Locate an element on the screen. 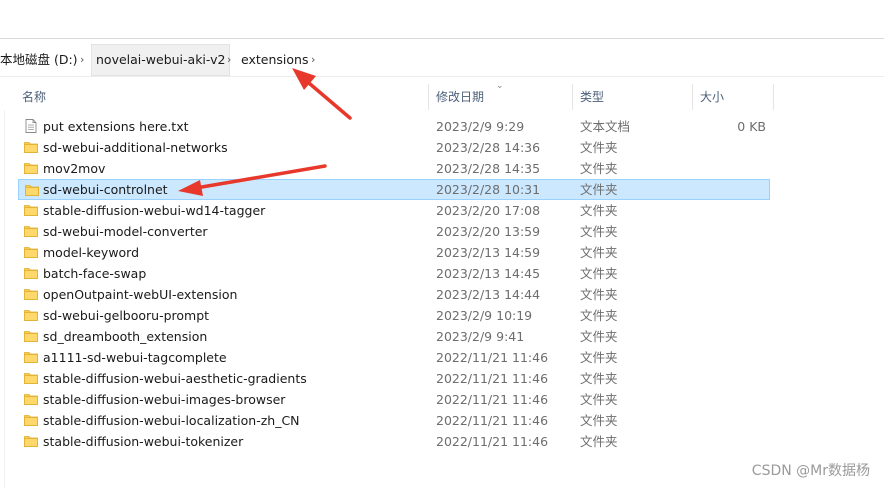  breadcrumb-folder-novelai: novelai-webui-aki-v2 is located at coordinates (161, 60).